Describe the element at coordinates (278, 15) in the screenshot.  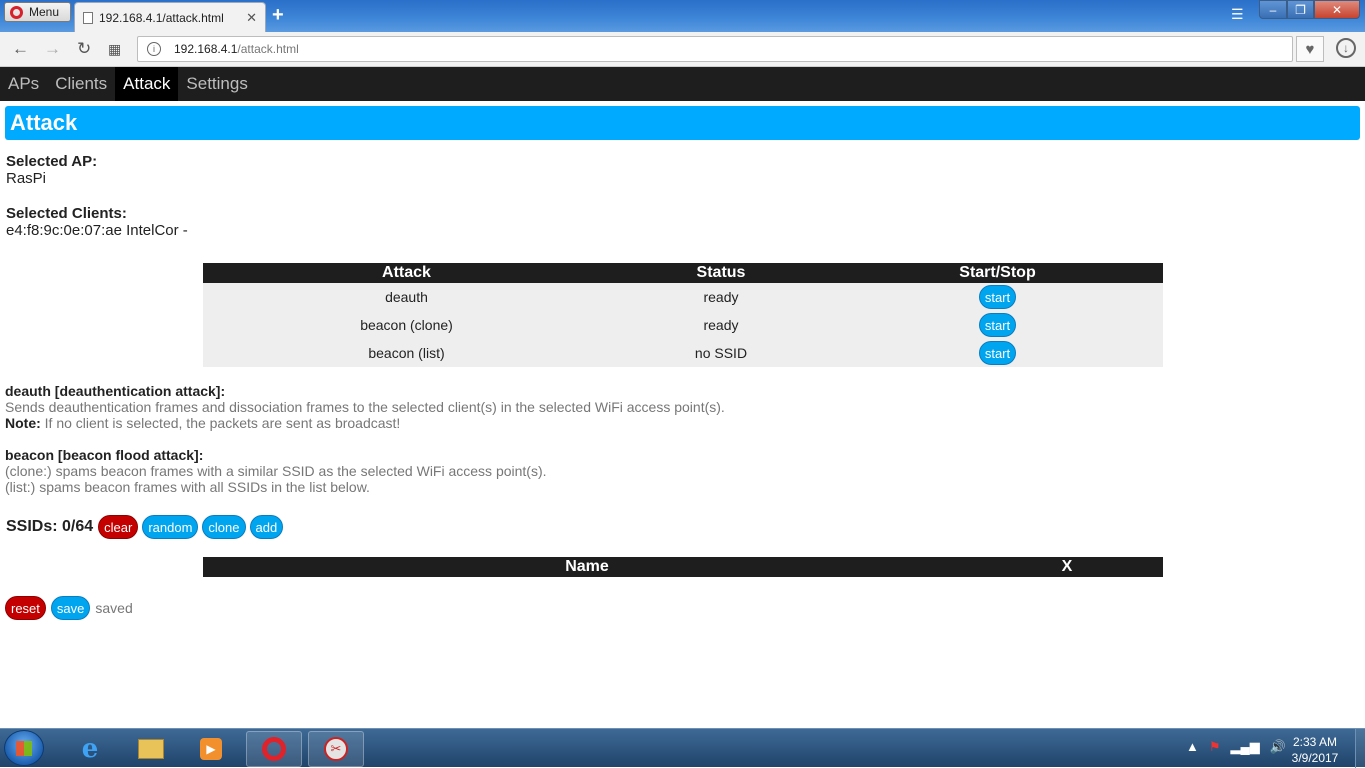
I see `new-tab-button: +` at that location.